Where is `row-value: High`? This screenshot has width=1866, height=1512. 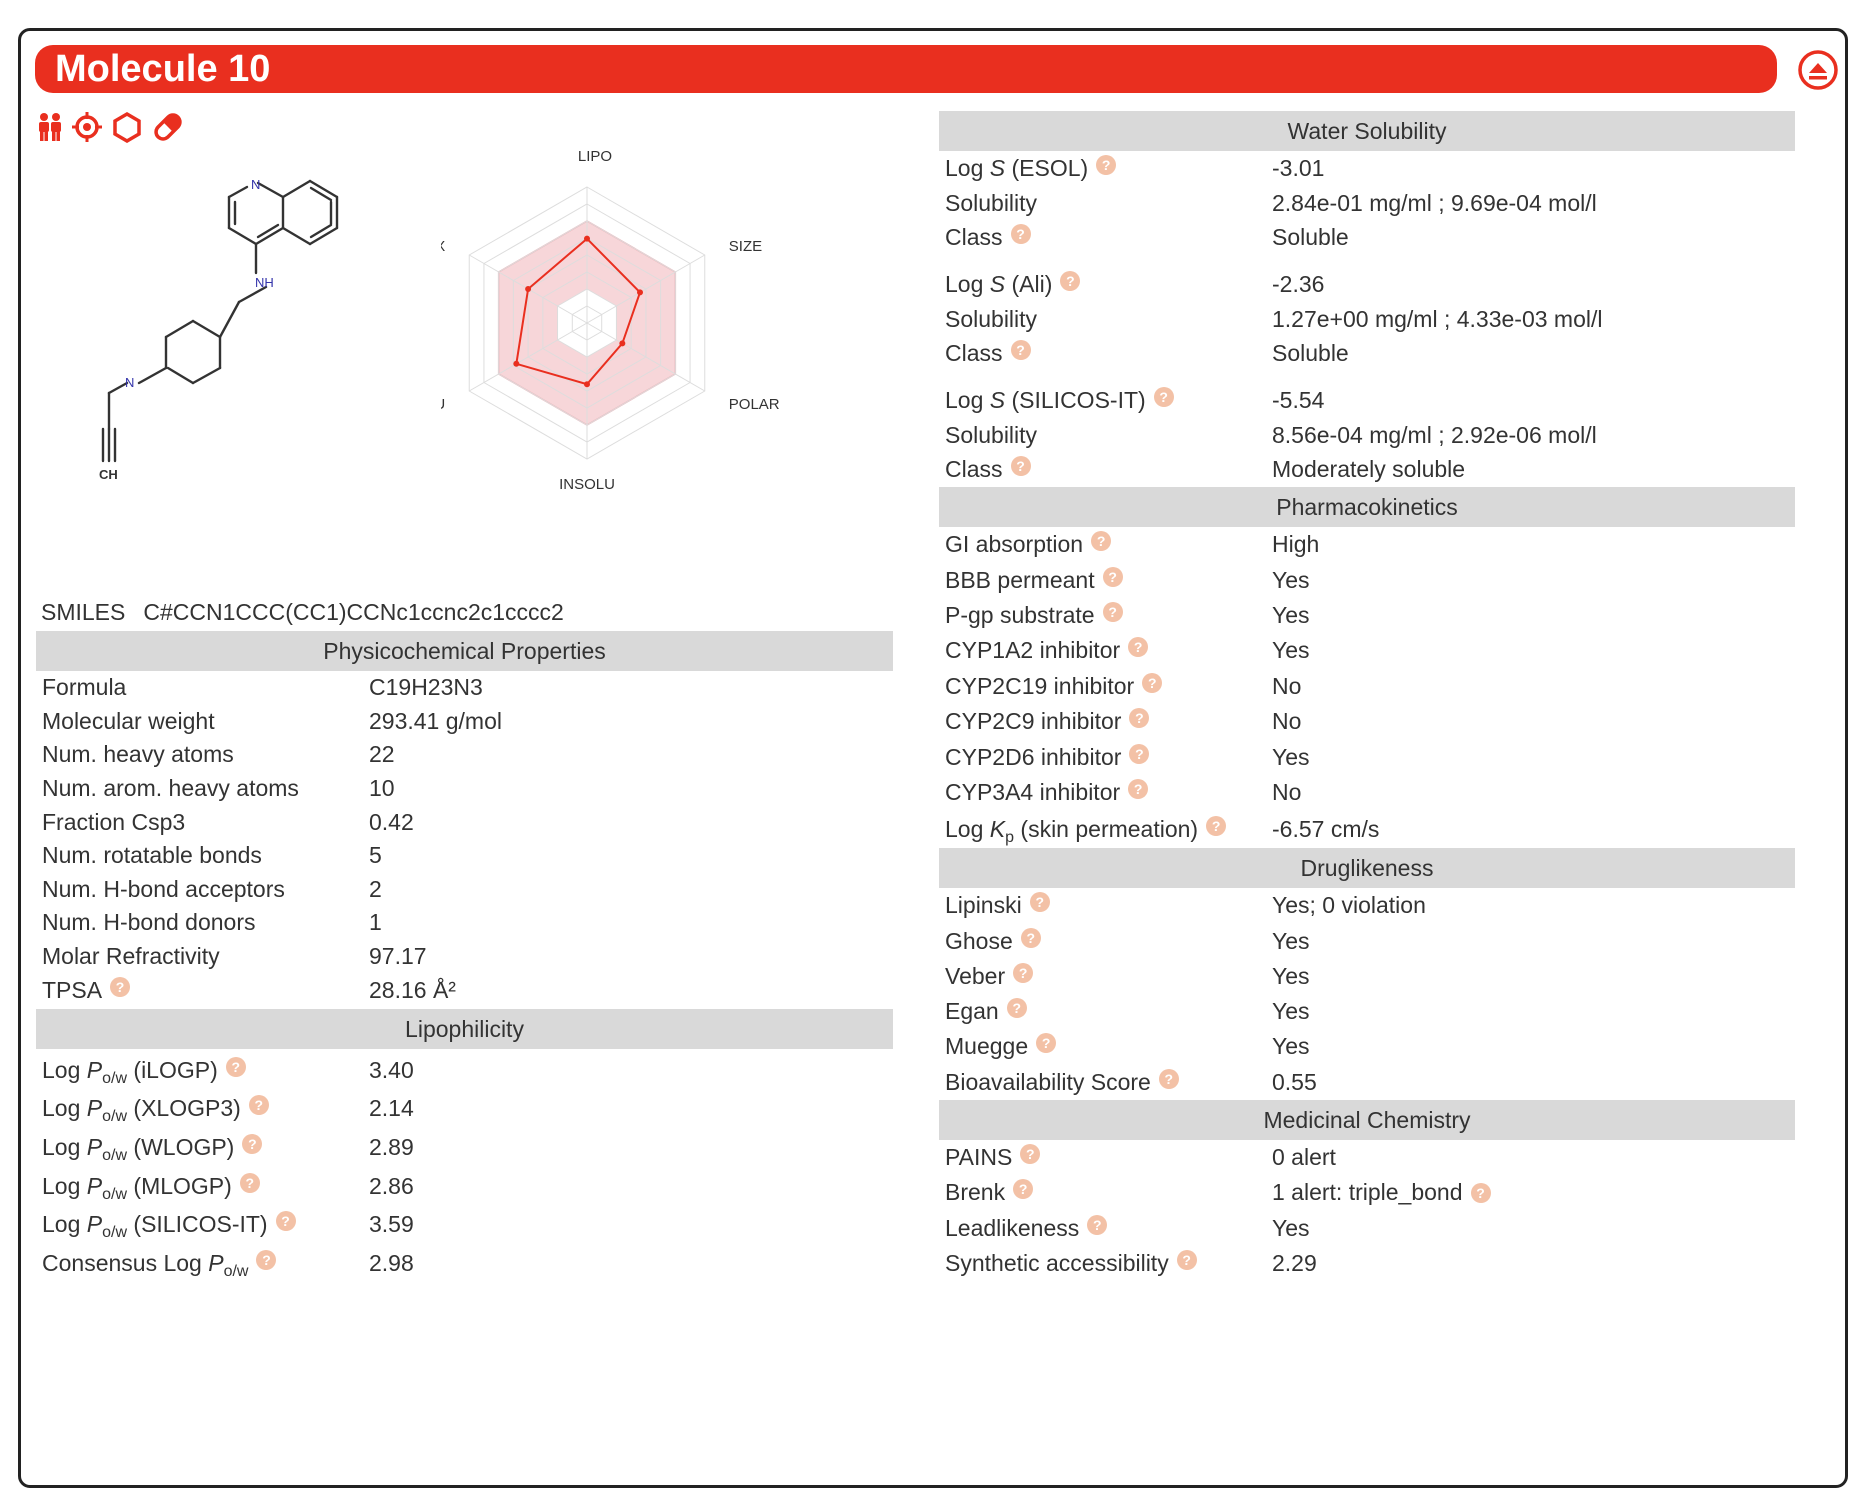
row-value: High is located at coordinates (1296, 544).